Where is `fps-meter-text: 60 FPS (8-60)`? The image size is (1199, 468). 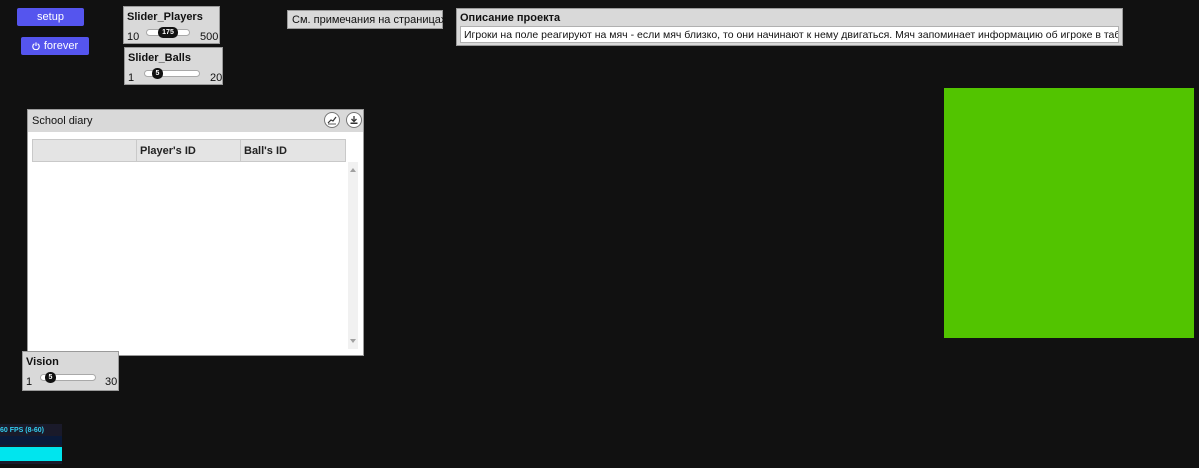 fps-meter-text: 60 FPS (8-60) is located at coordinates (22, 430).